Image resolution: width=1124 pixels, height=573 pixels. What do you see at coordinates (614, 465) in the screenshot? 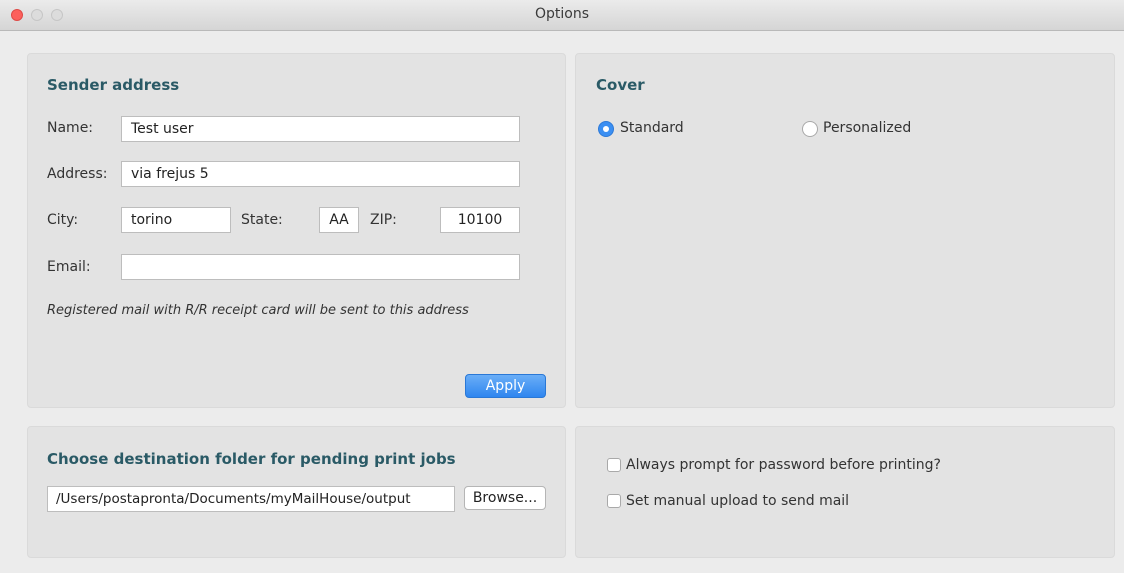
I see `password-prompt-checkbox` at bounding box center [614, 465].